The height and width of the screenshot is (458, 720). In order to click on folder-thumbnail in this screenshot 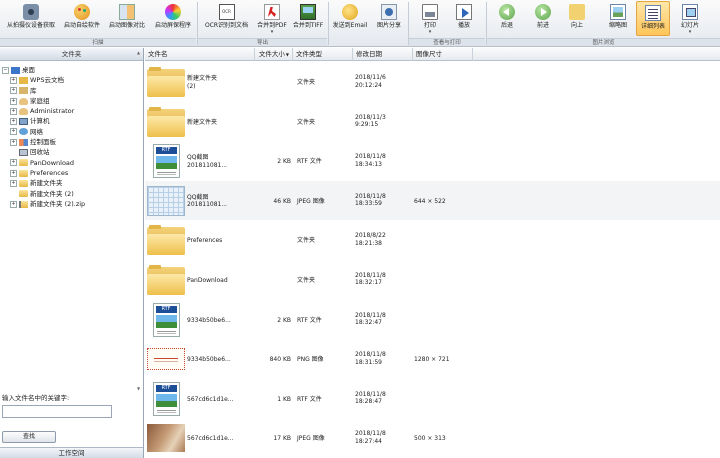, I will do `click(166, 121)`.